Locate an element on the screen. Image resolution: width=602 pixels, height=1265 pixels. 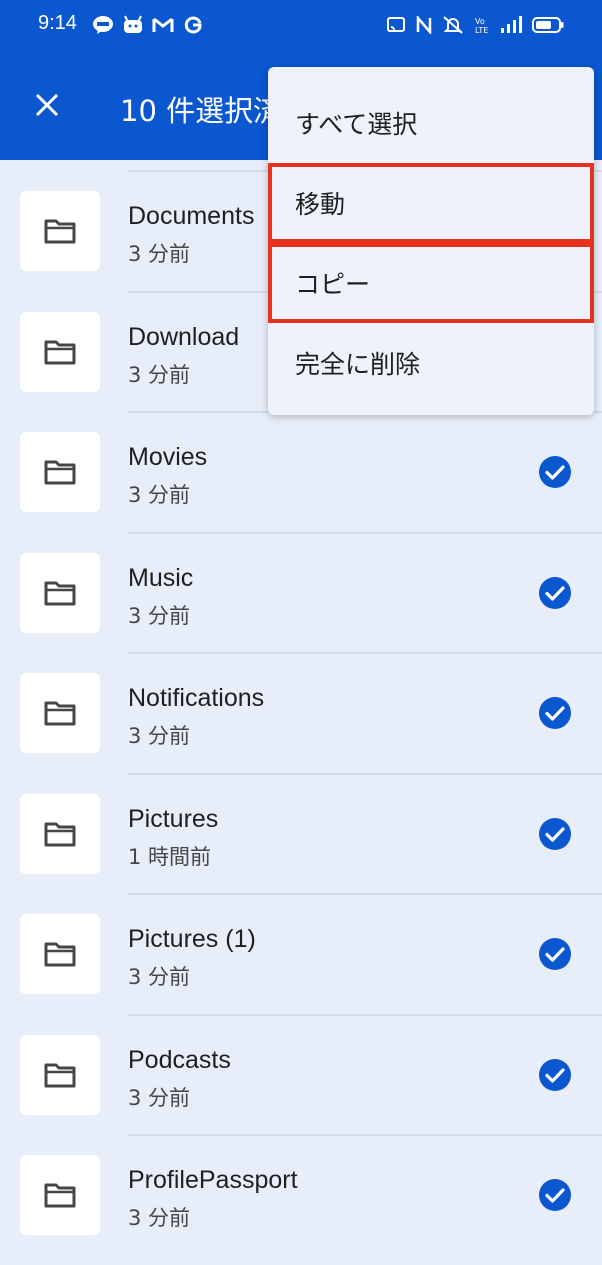
file-row: Music 3 分前 is located at coordinates (301, 592).